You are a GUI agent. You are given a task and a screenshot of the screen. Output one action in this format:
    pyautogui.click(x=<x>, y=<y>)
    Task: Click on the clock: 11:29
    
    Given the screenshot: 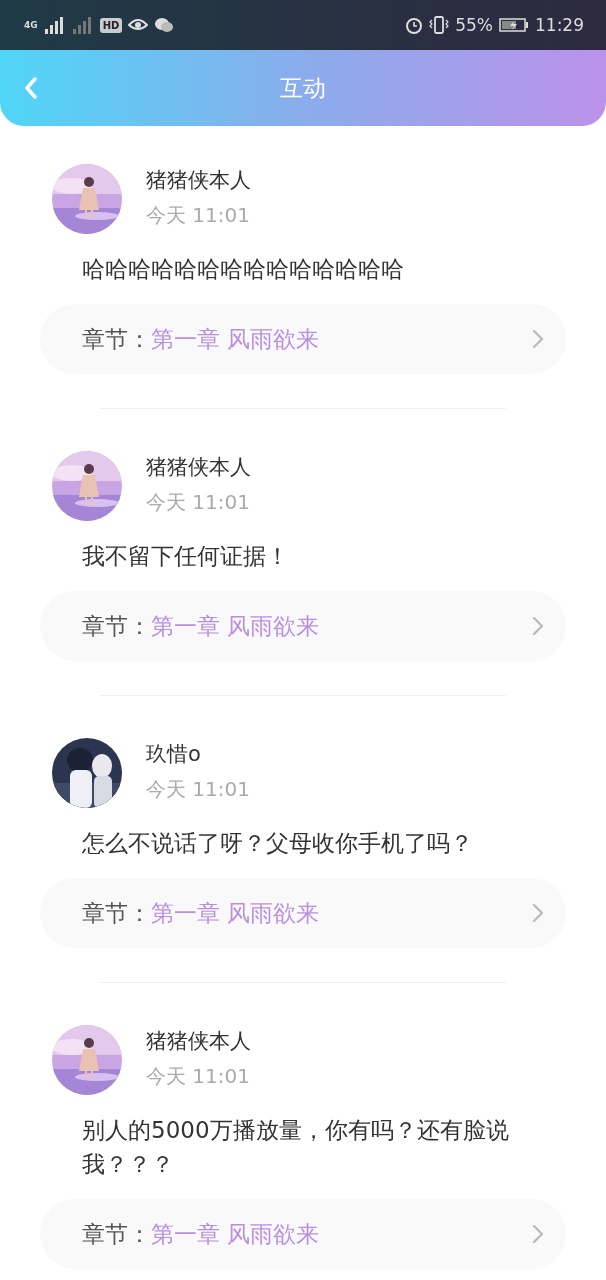 What is the action you would take?
    pyautogui.click(x=559, y=25)
    